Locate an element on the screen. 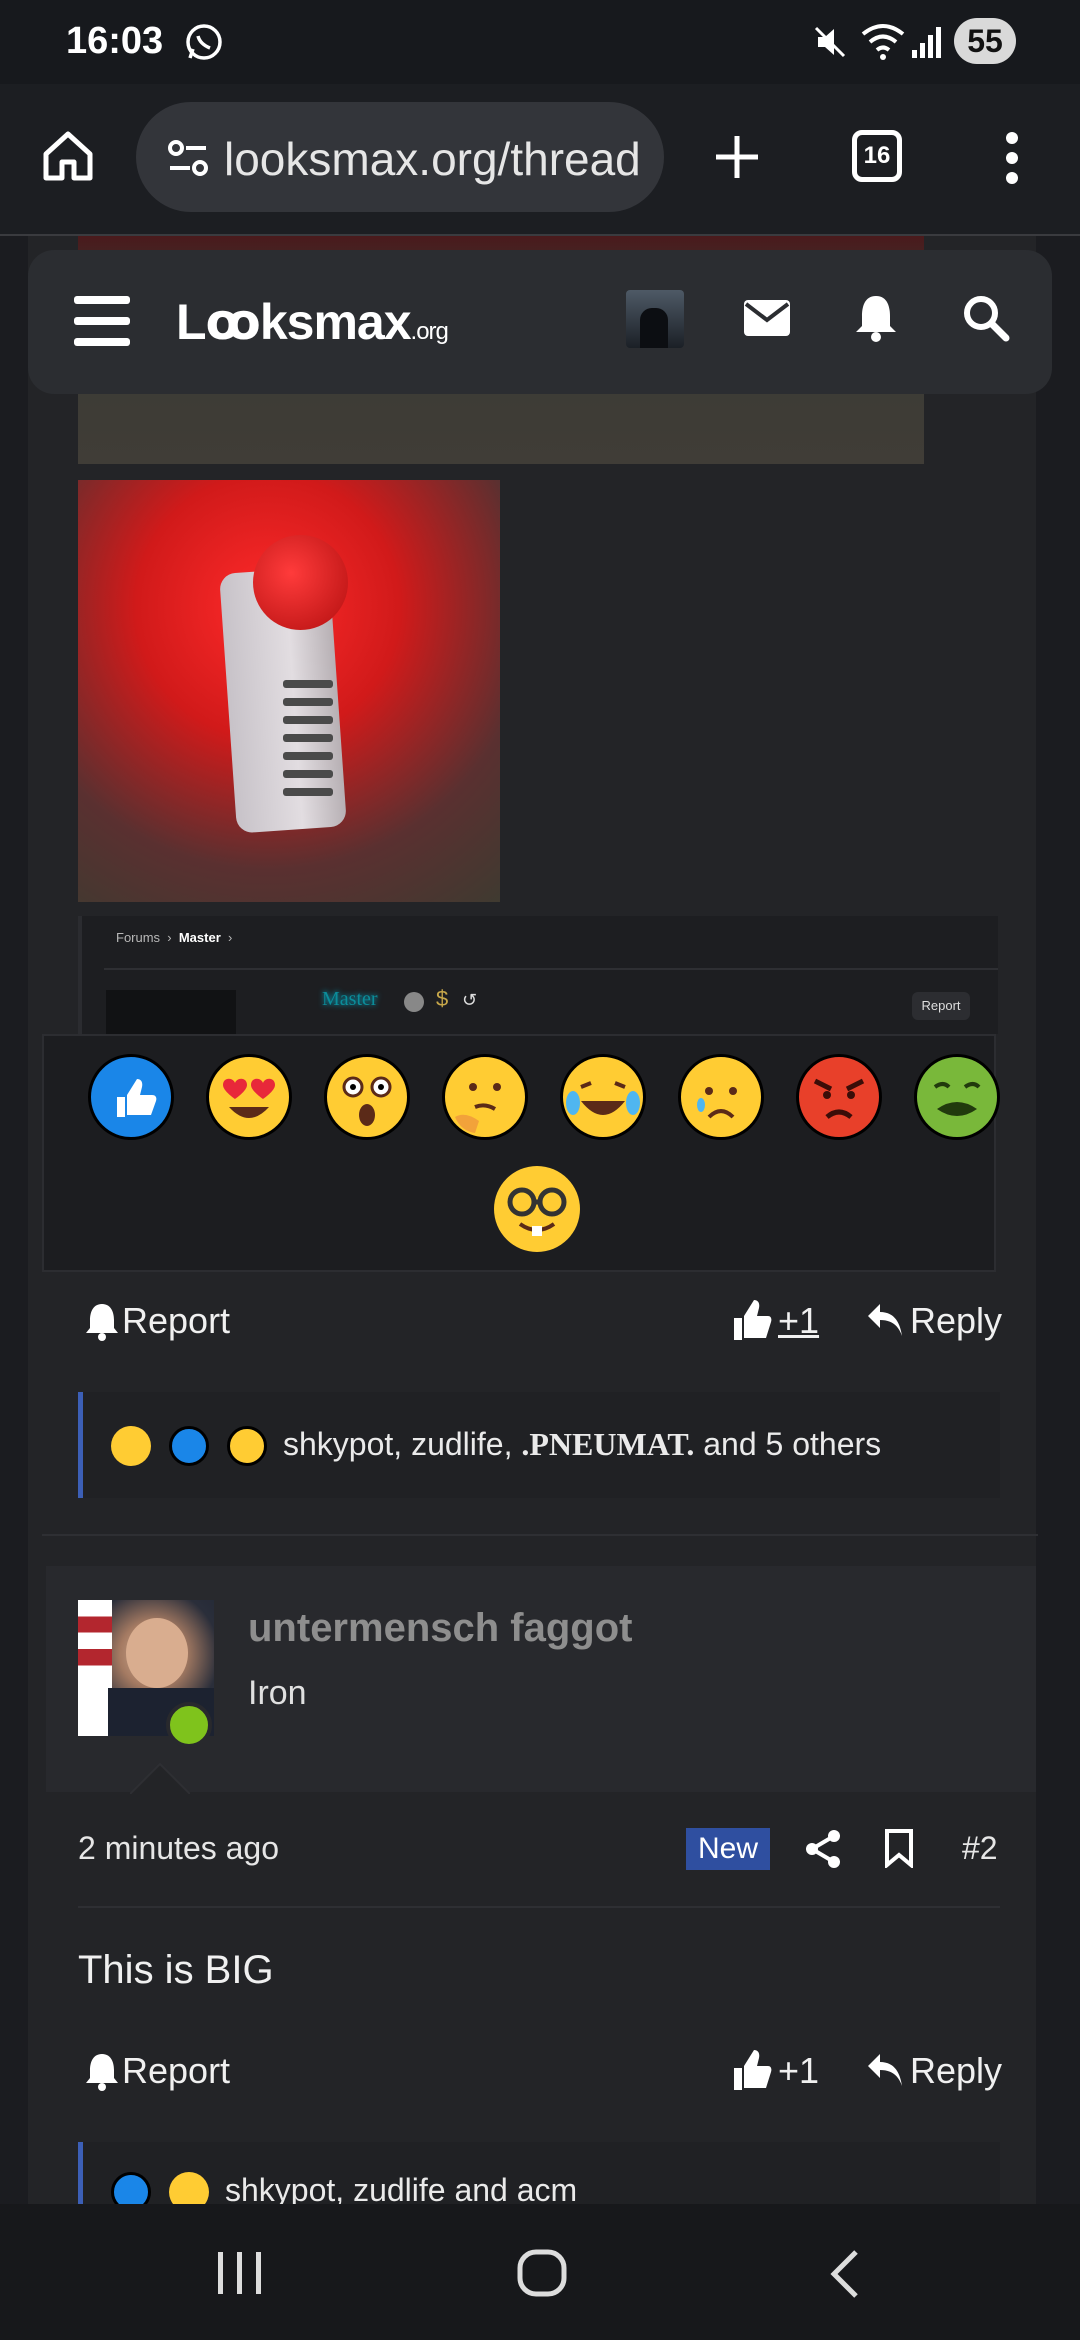 The height and width of the screenshot is (2340, 1080). mail-icon is located at coordinates (767, 318).